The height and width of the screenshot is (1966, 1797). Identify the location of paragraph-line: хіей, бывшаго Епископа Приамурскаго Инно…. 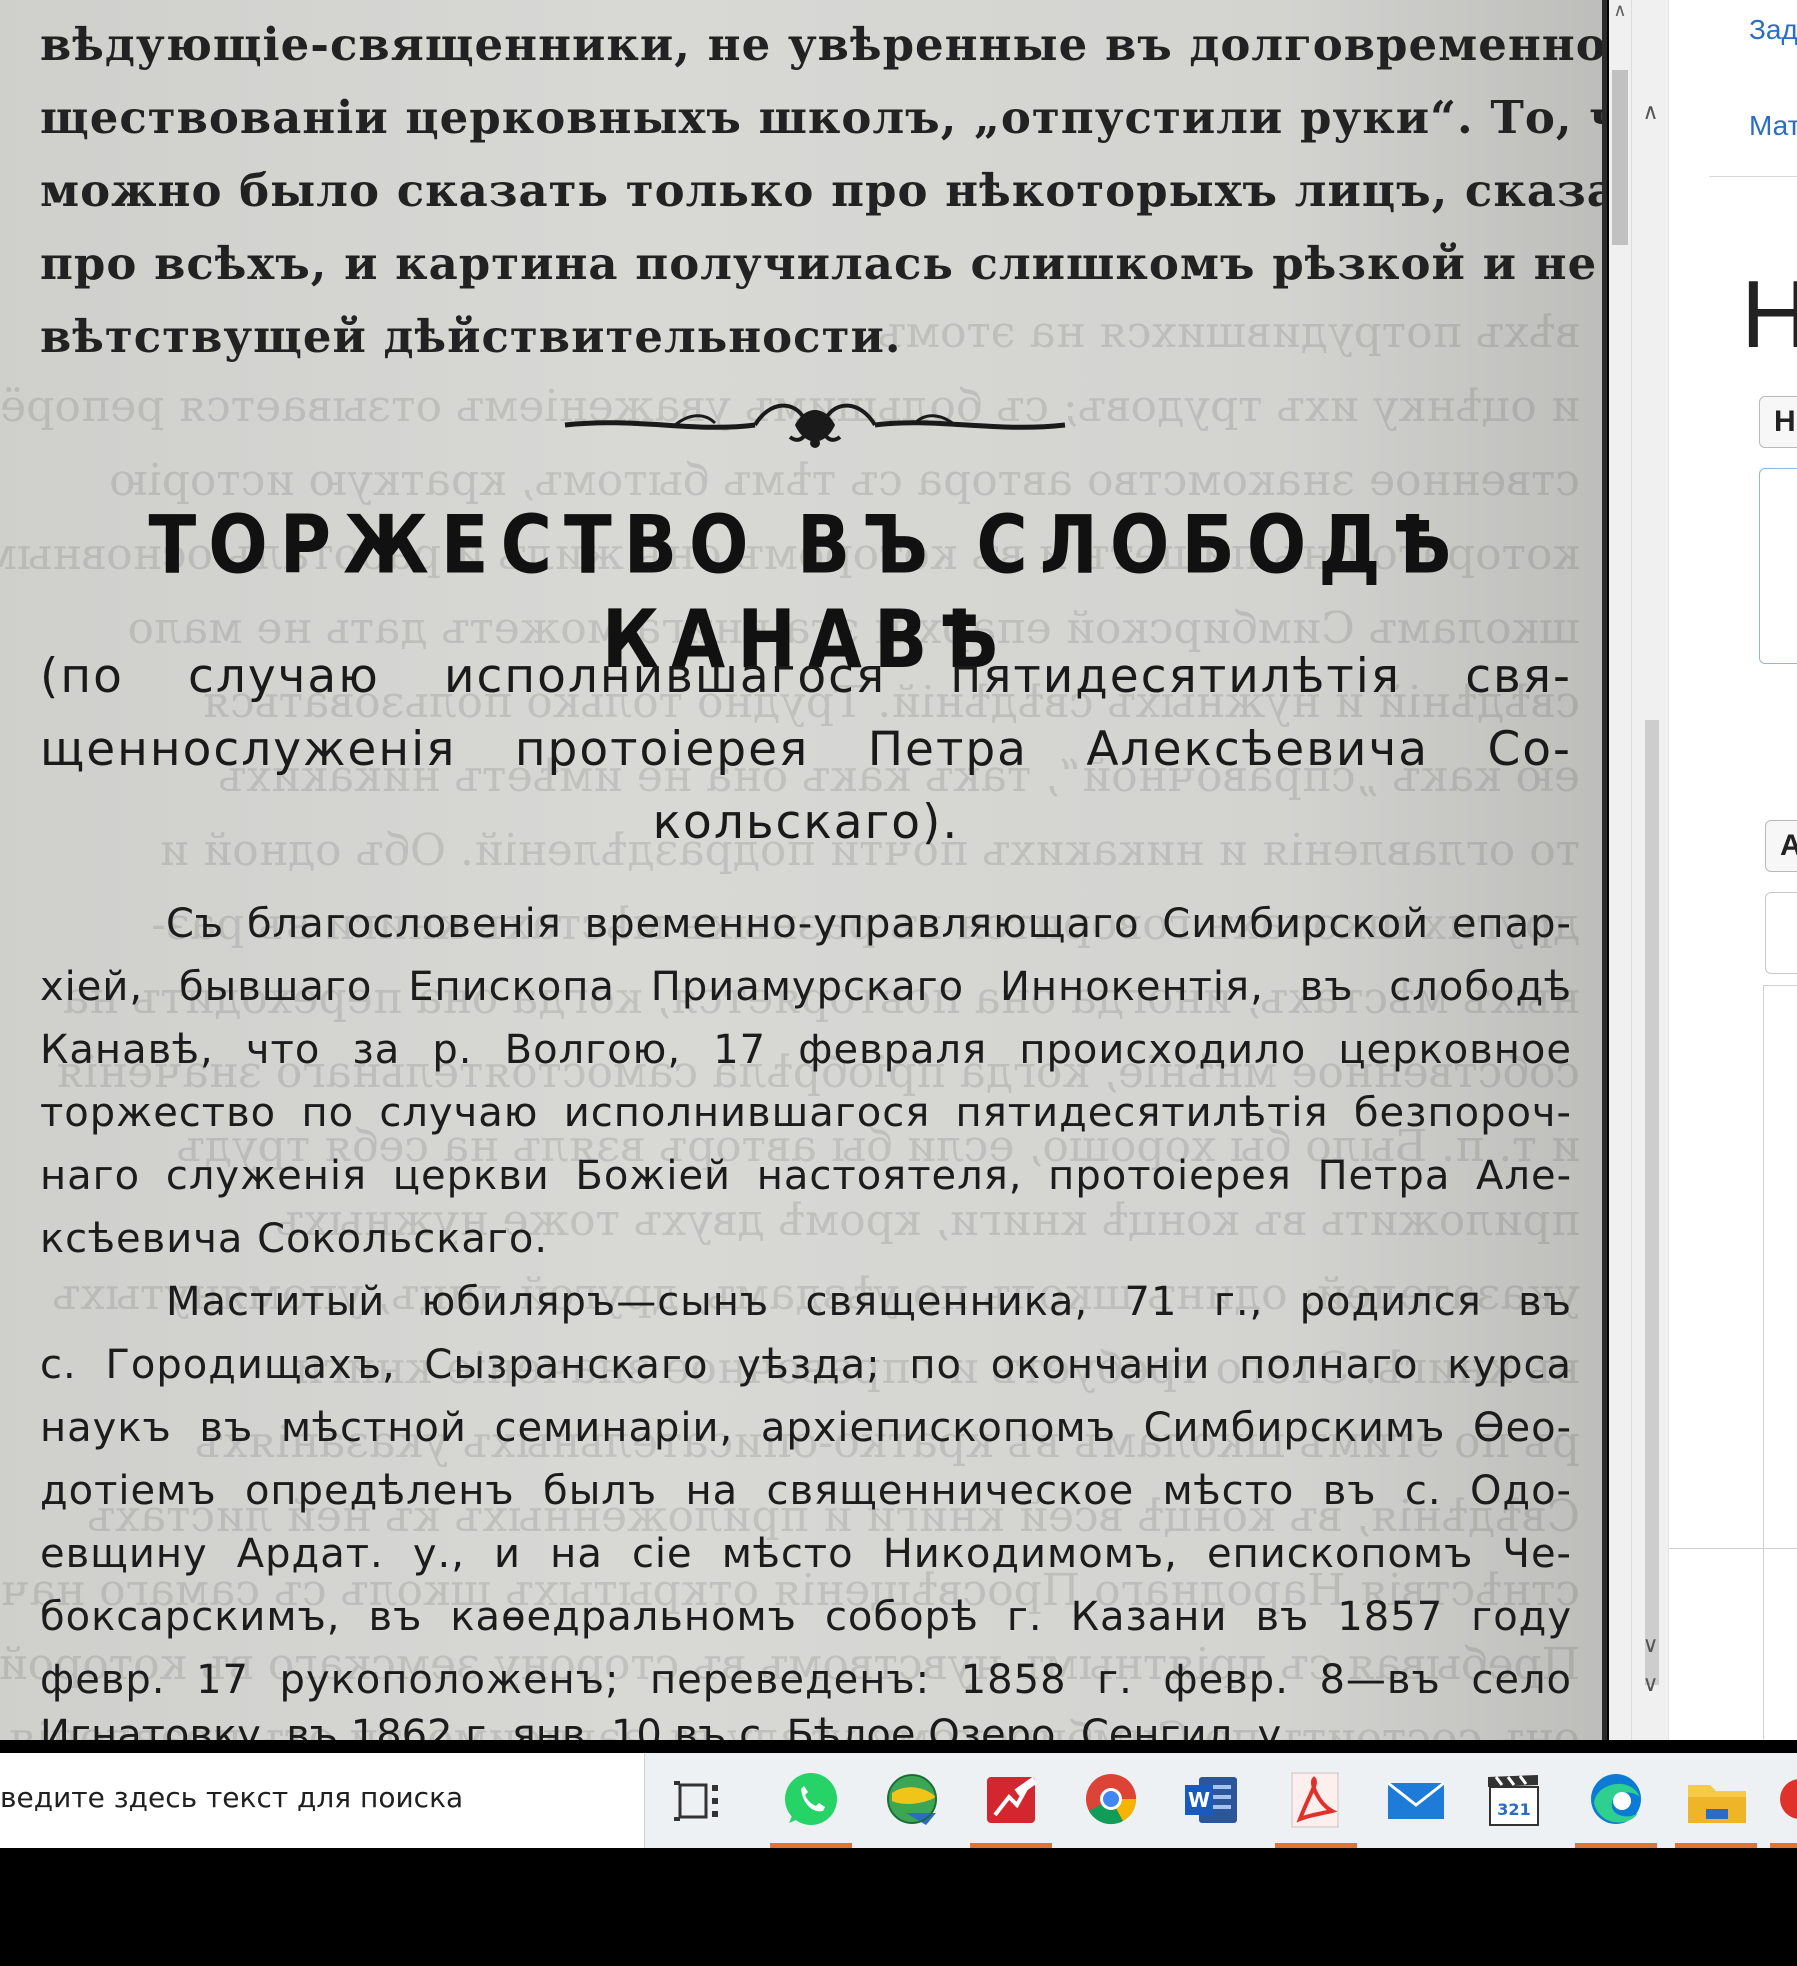
(806, 987).